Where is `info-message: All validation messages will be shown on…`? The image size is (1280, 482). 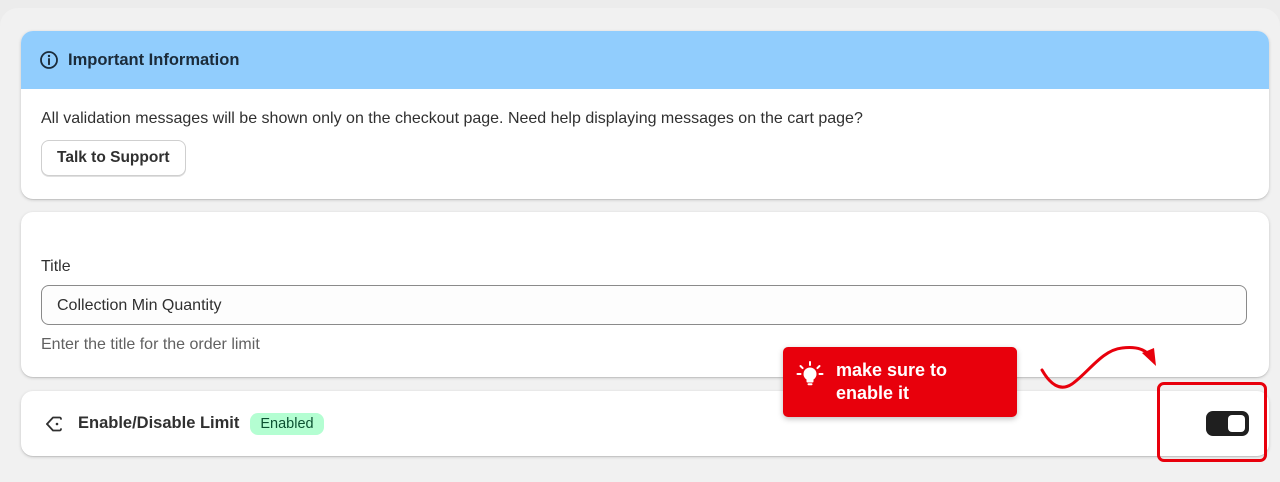 info-message: All validation messages will be shown on… is located at coordinates (452, 118).